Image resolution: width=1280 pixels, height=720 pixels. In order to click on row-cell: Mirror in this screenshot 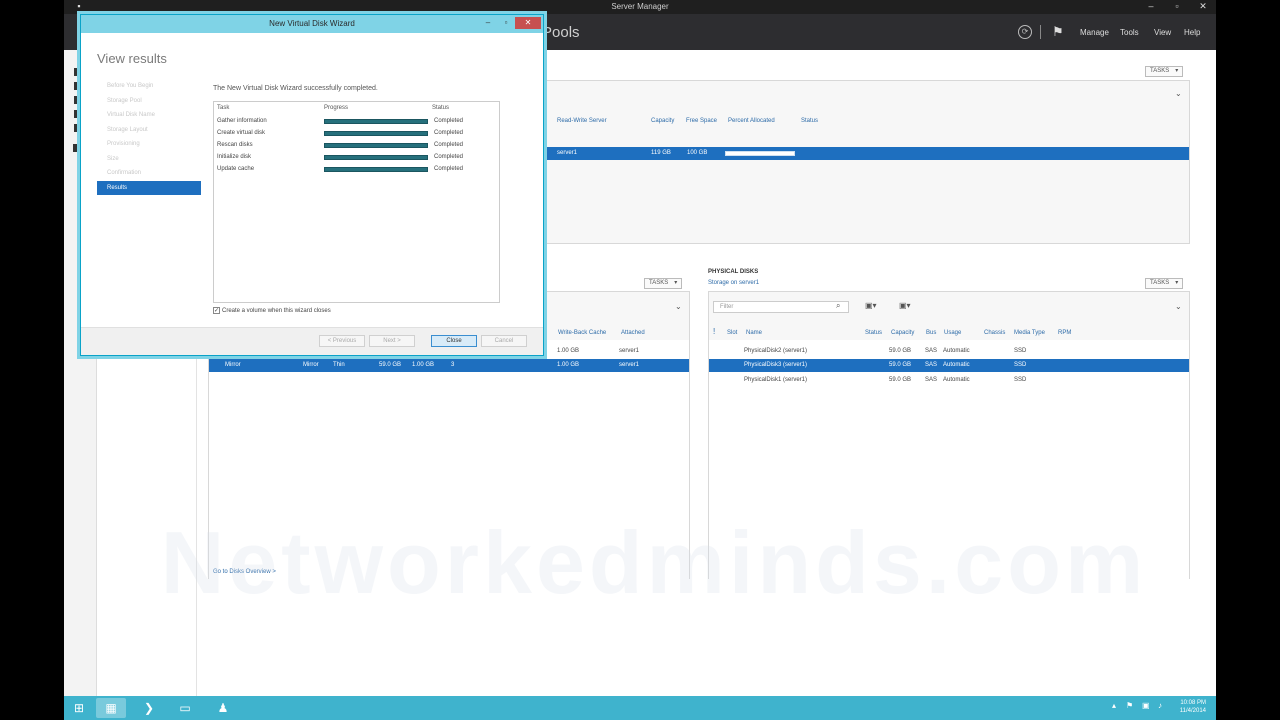, I will do `click(311, 365)`.